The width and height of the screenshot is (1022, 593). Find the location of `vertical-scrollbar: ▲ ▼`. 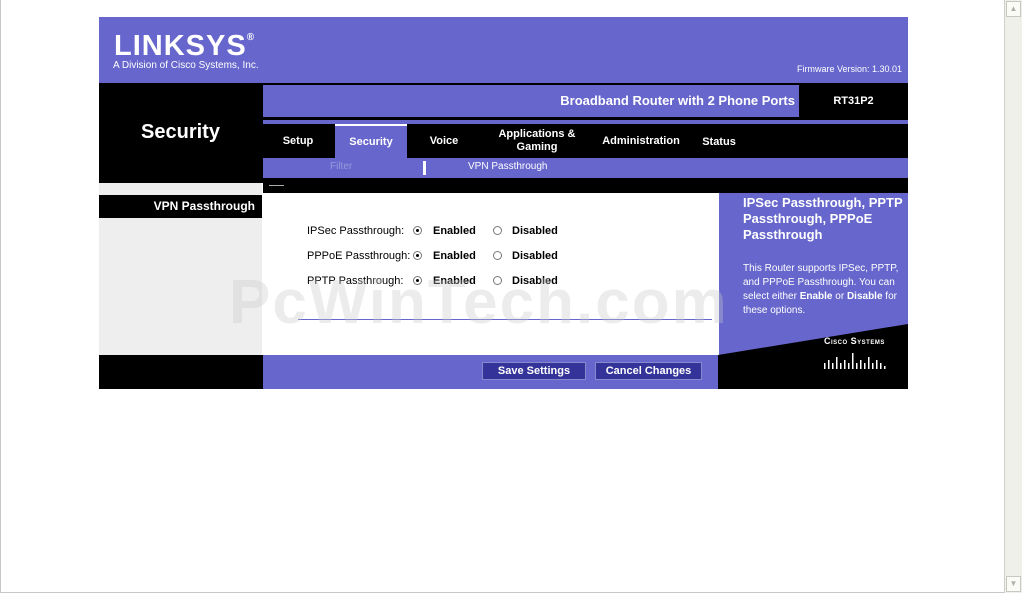

vertical-scrollbar: ▲ ▼ is located at coordinates (1013, 296).